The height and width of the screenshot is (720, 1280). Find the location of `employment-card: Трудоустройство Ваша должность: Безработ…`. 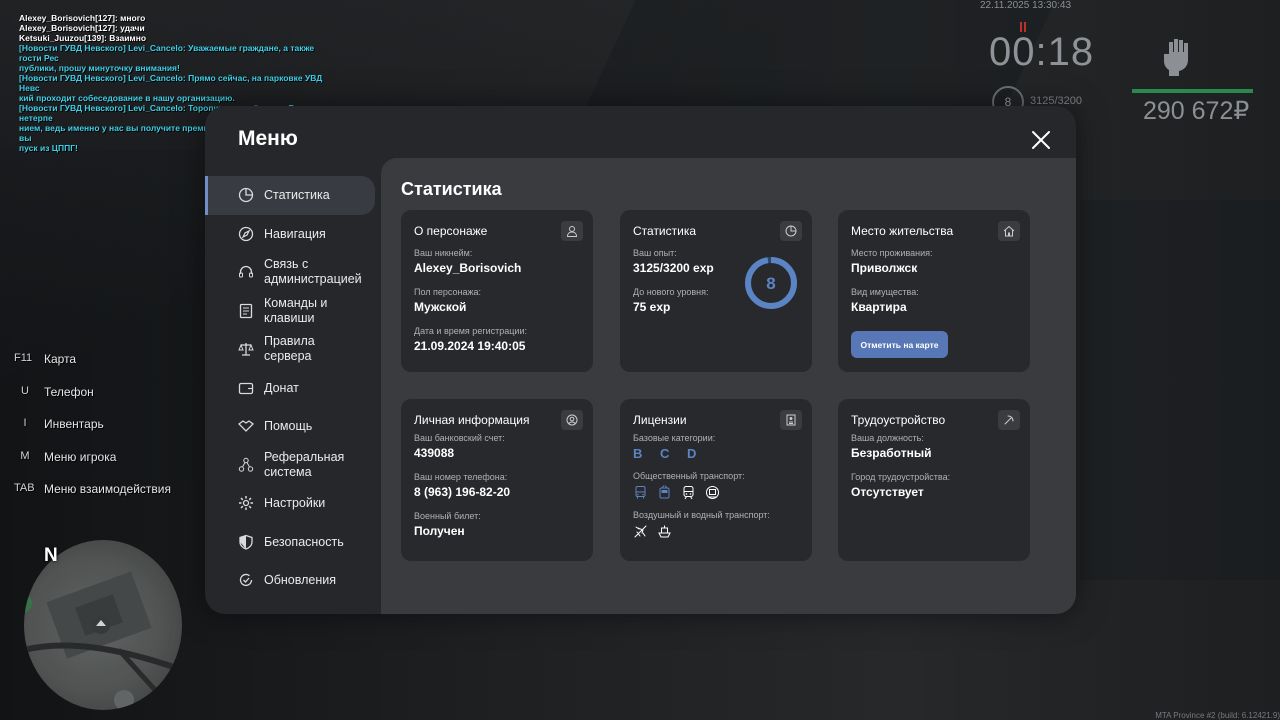

employment-card: Трудоустройство Ваша должность: Безработ… is located at coordinates (934, 480).